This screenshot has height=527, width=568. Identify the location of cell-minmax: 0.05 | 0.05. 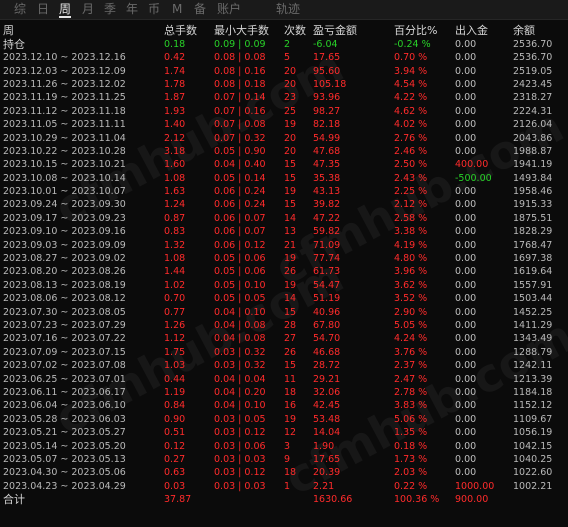
(240, 299).